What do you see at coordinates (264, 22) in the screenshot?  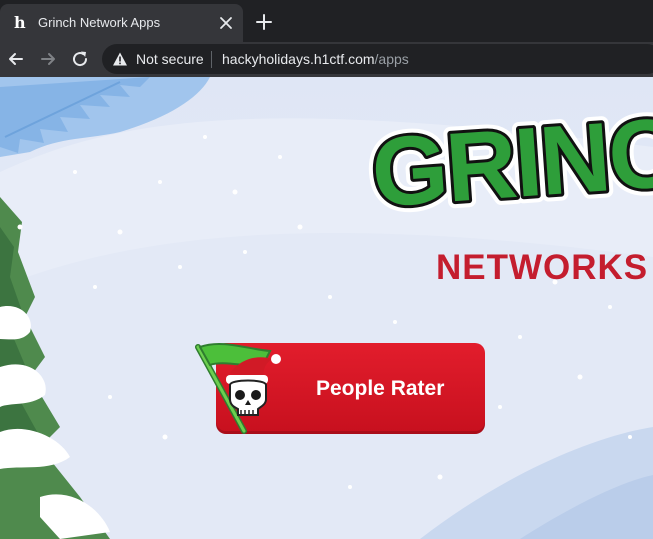 I see `new-tab-icon` at bounding box center [264, 22].